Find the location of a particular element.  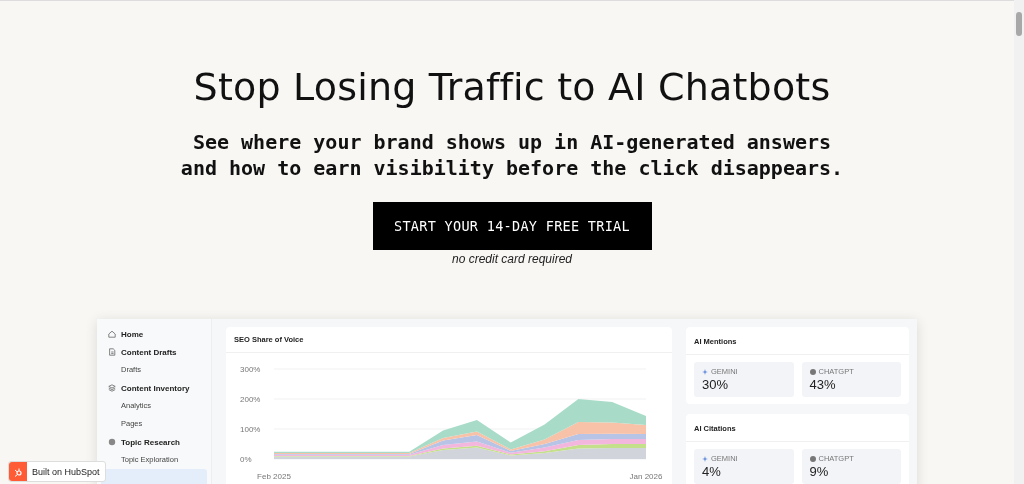

stat-value: 4% is located at coordinates (712, 471).